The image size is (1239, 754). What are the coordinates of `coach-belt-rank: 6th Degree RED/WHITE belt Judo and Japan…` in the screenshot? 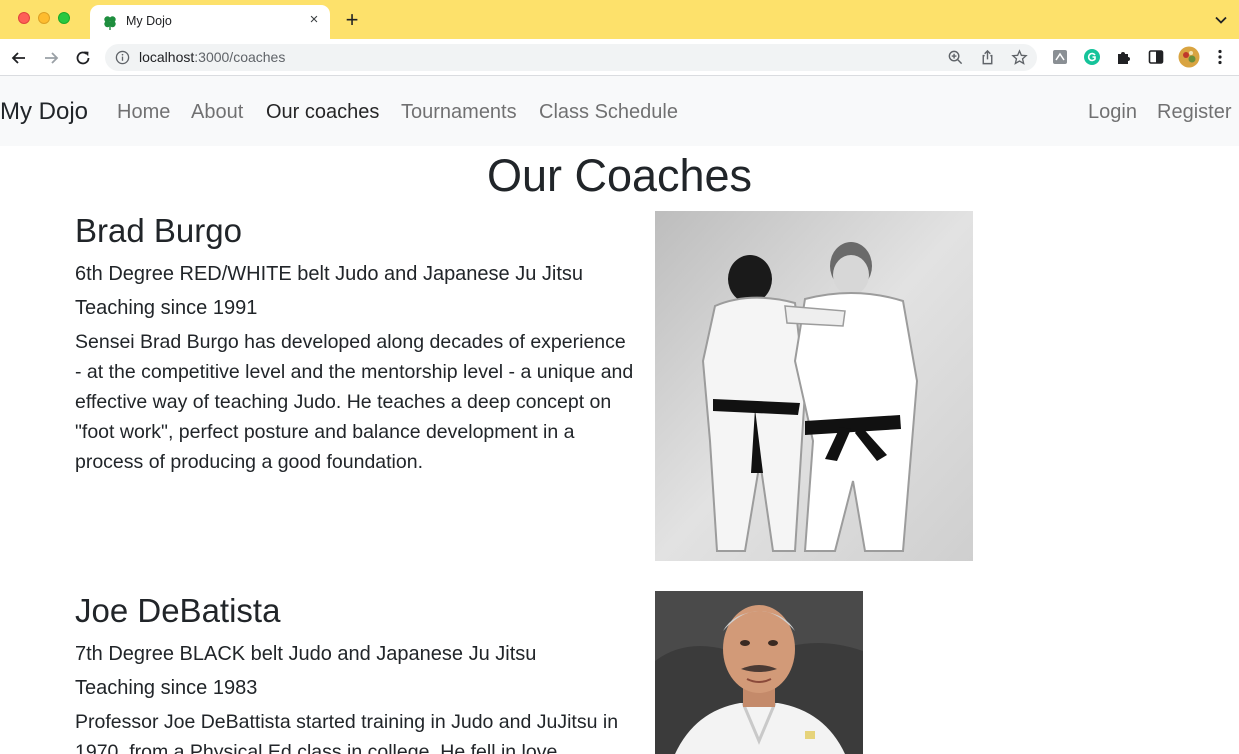 It's located at (329, 274).